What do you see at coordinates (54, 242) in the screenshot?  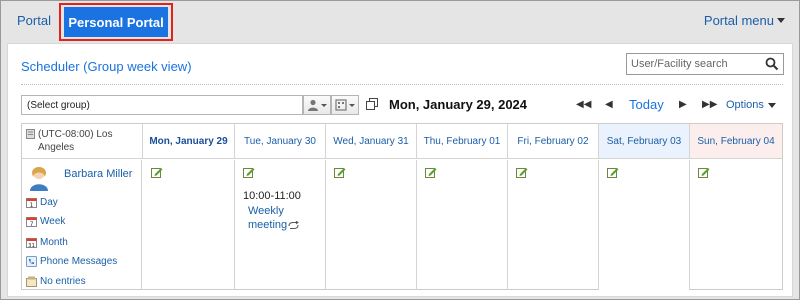 I see `month-link-label: Month` at bounding box center [54, 242].